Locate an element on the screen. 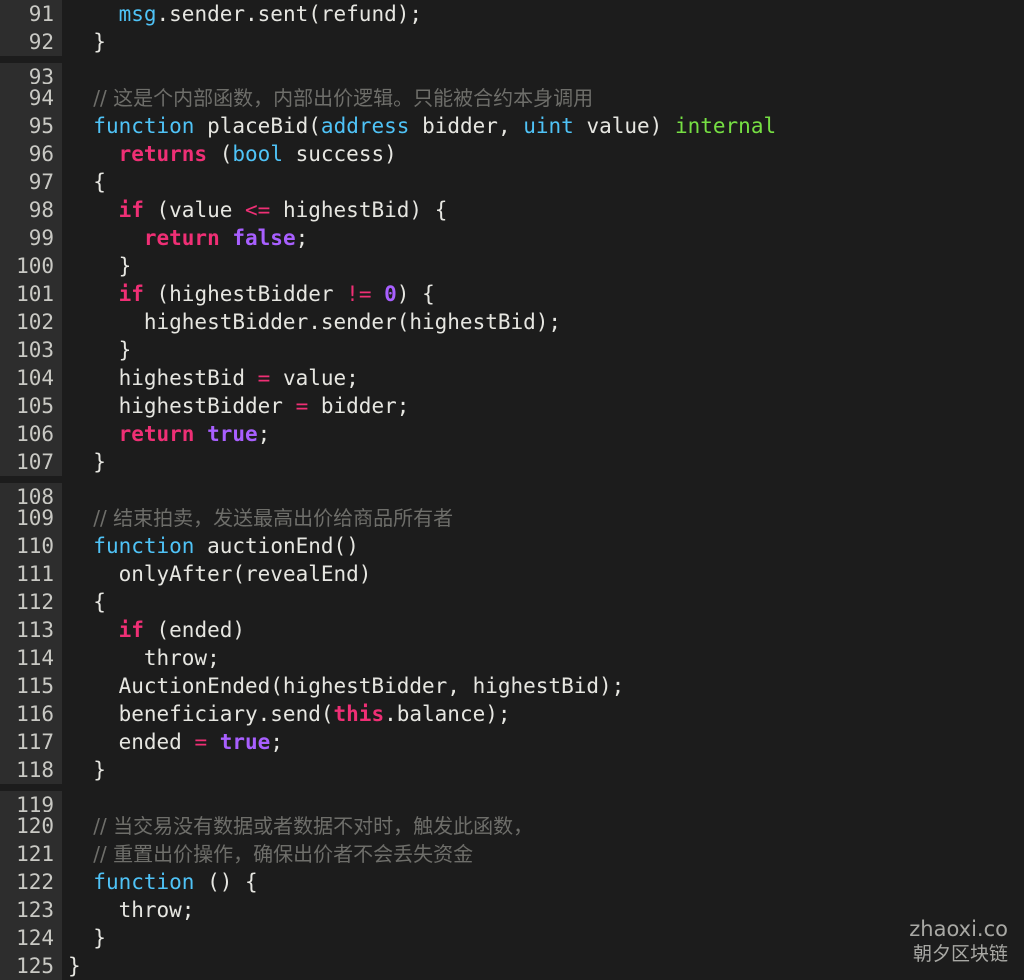  code-line: 96 returns (bool success) is located at coordinates (512, 154).